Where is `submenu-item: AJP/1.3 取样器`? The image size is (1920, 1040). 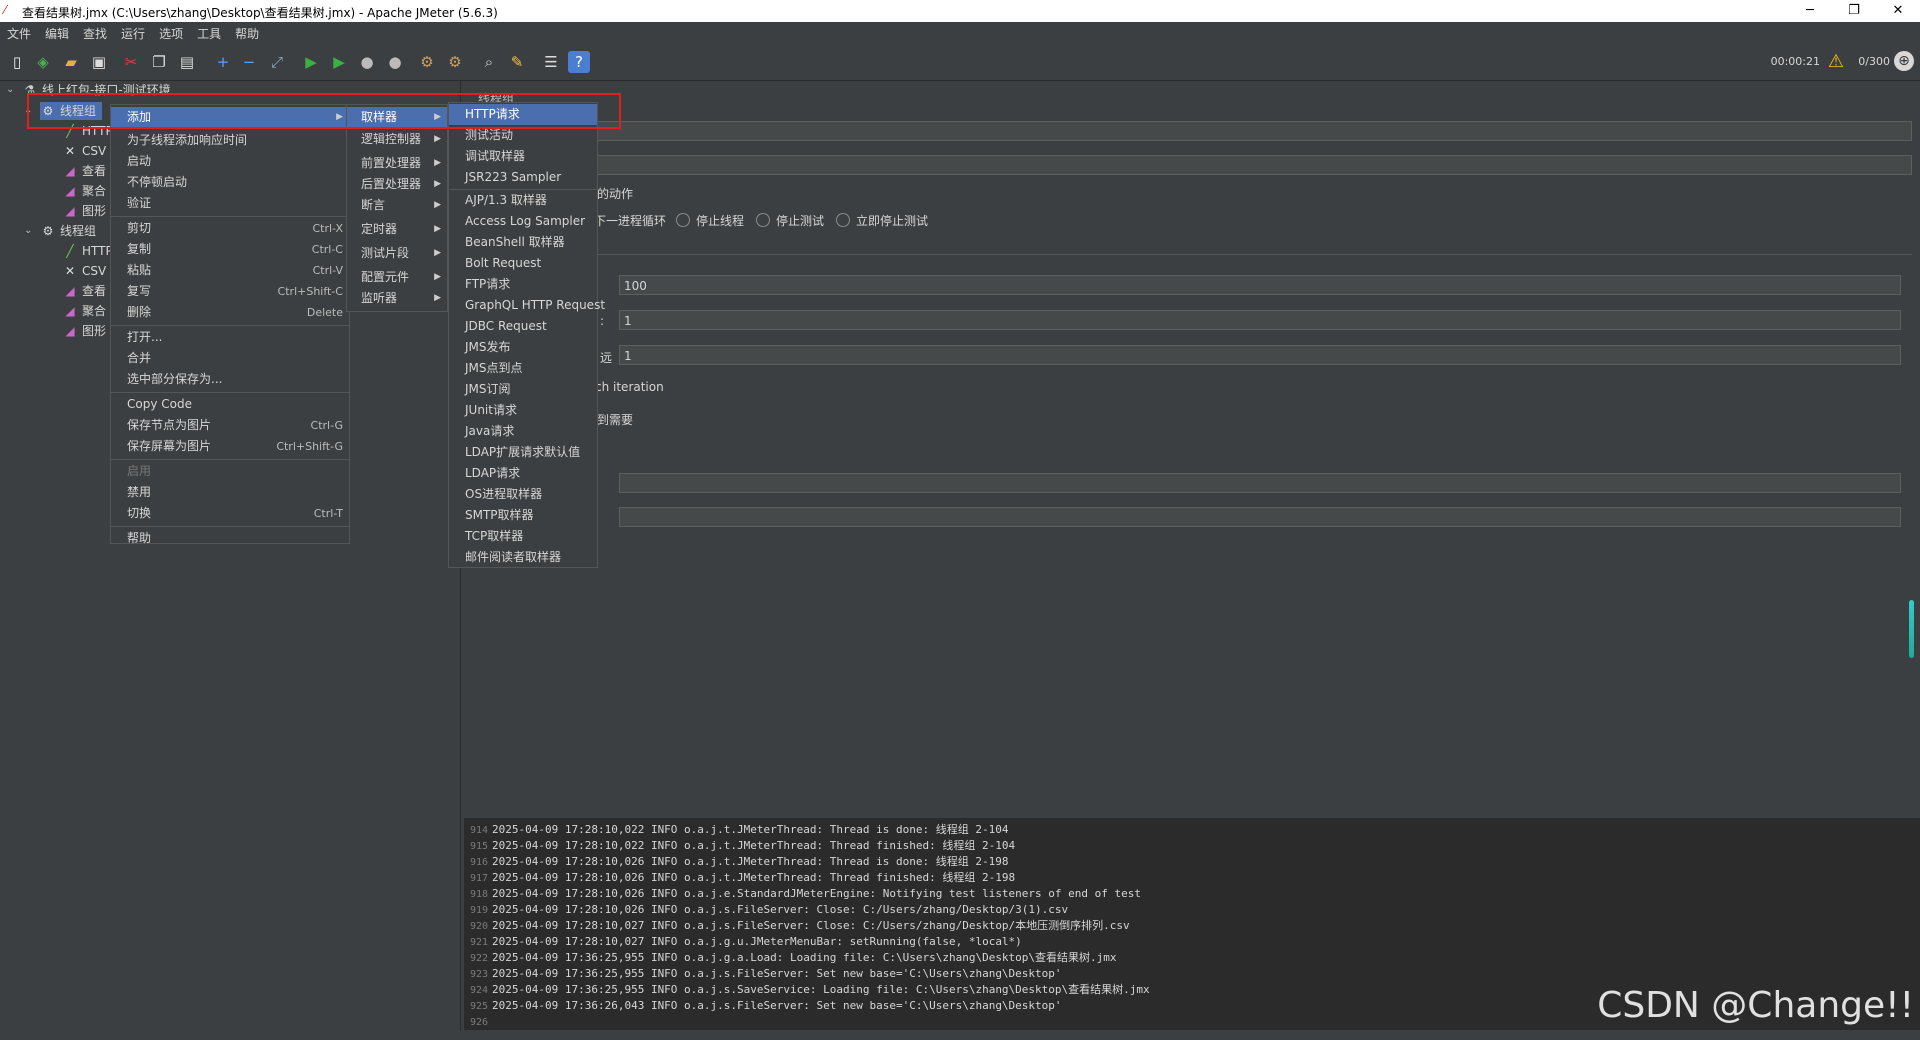 submenu-item: AJP/1.3 取样器 is located at coordinates (523, 200).